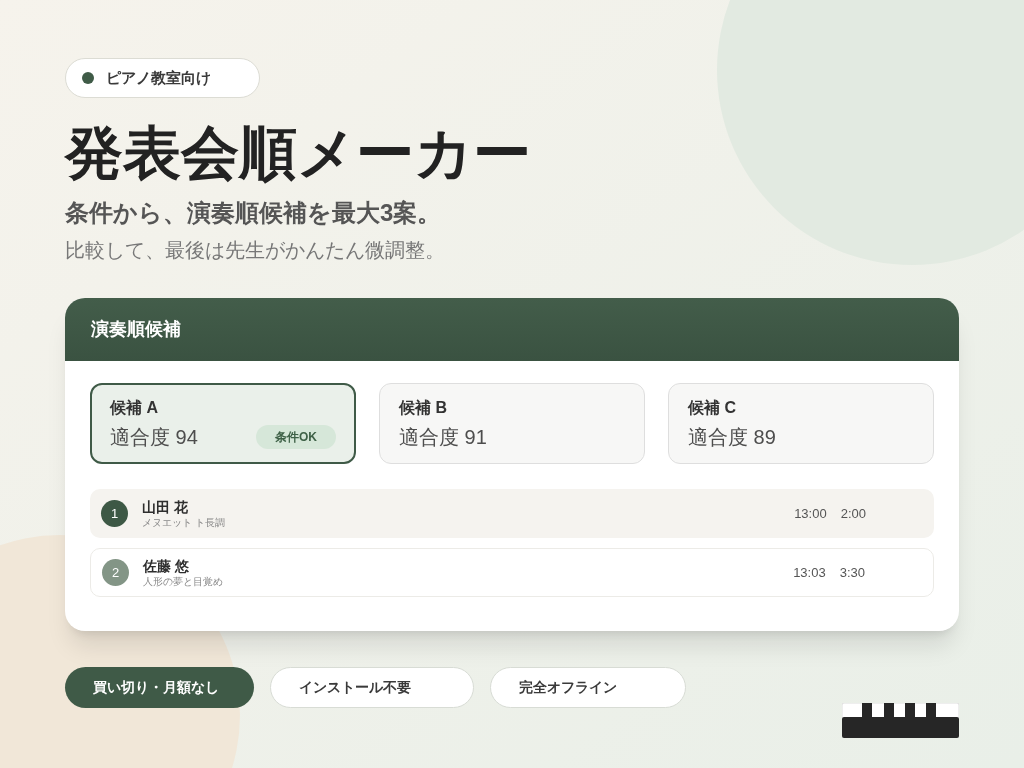  I want to click on candidate-name: 候補 B, so click(423, 408).